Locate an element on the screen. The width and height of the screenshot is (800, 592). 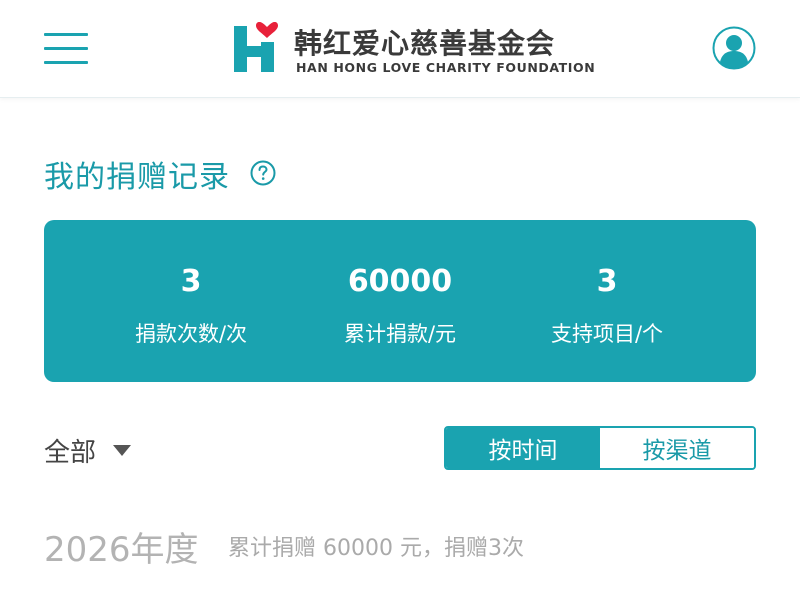
stat-label: 支持项目/个 is located at coordinates (607, 334).